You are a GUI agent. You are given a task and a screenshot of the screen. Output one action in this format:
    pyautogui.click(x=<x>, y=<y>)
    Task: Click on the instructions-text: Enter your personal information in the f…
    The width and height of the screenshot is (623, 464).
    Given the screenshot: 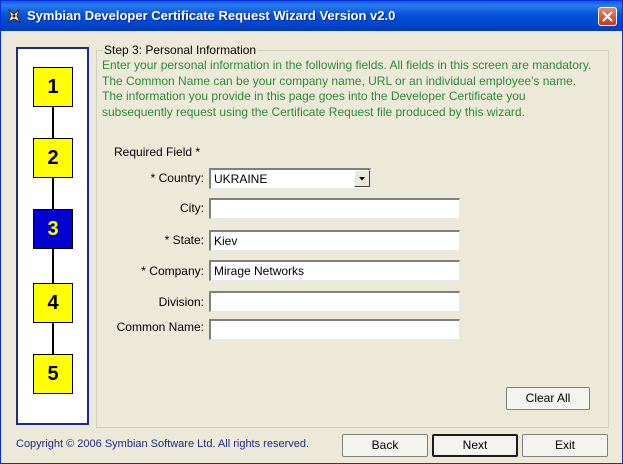 What is the action you would take?
    pyautogui.click(x=347, y=88)
    